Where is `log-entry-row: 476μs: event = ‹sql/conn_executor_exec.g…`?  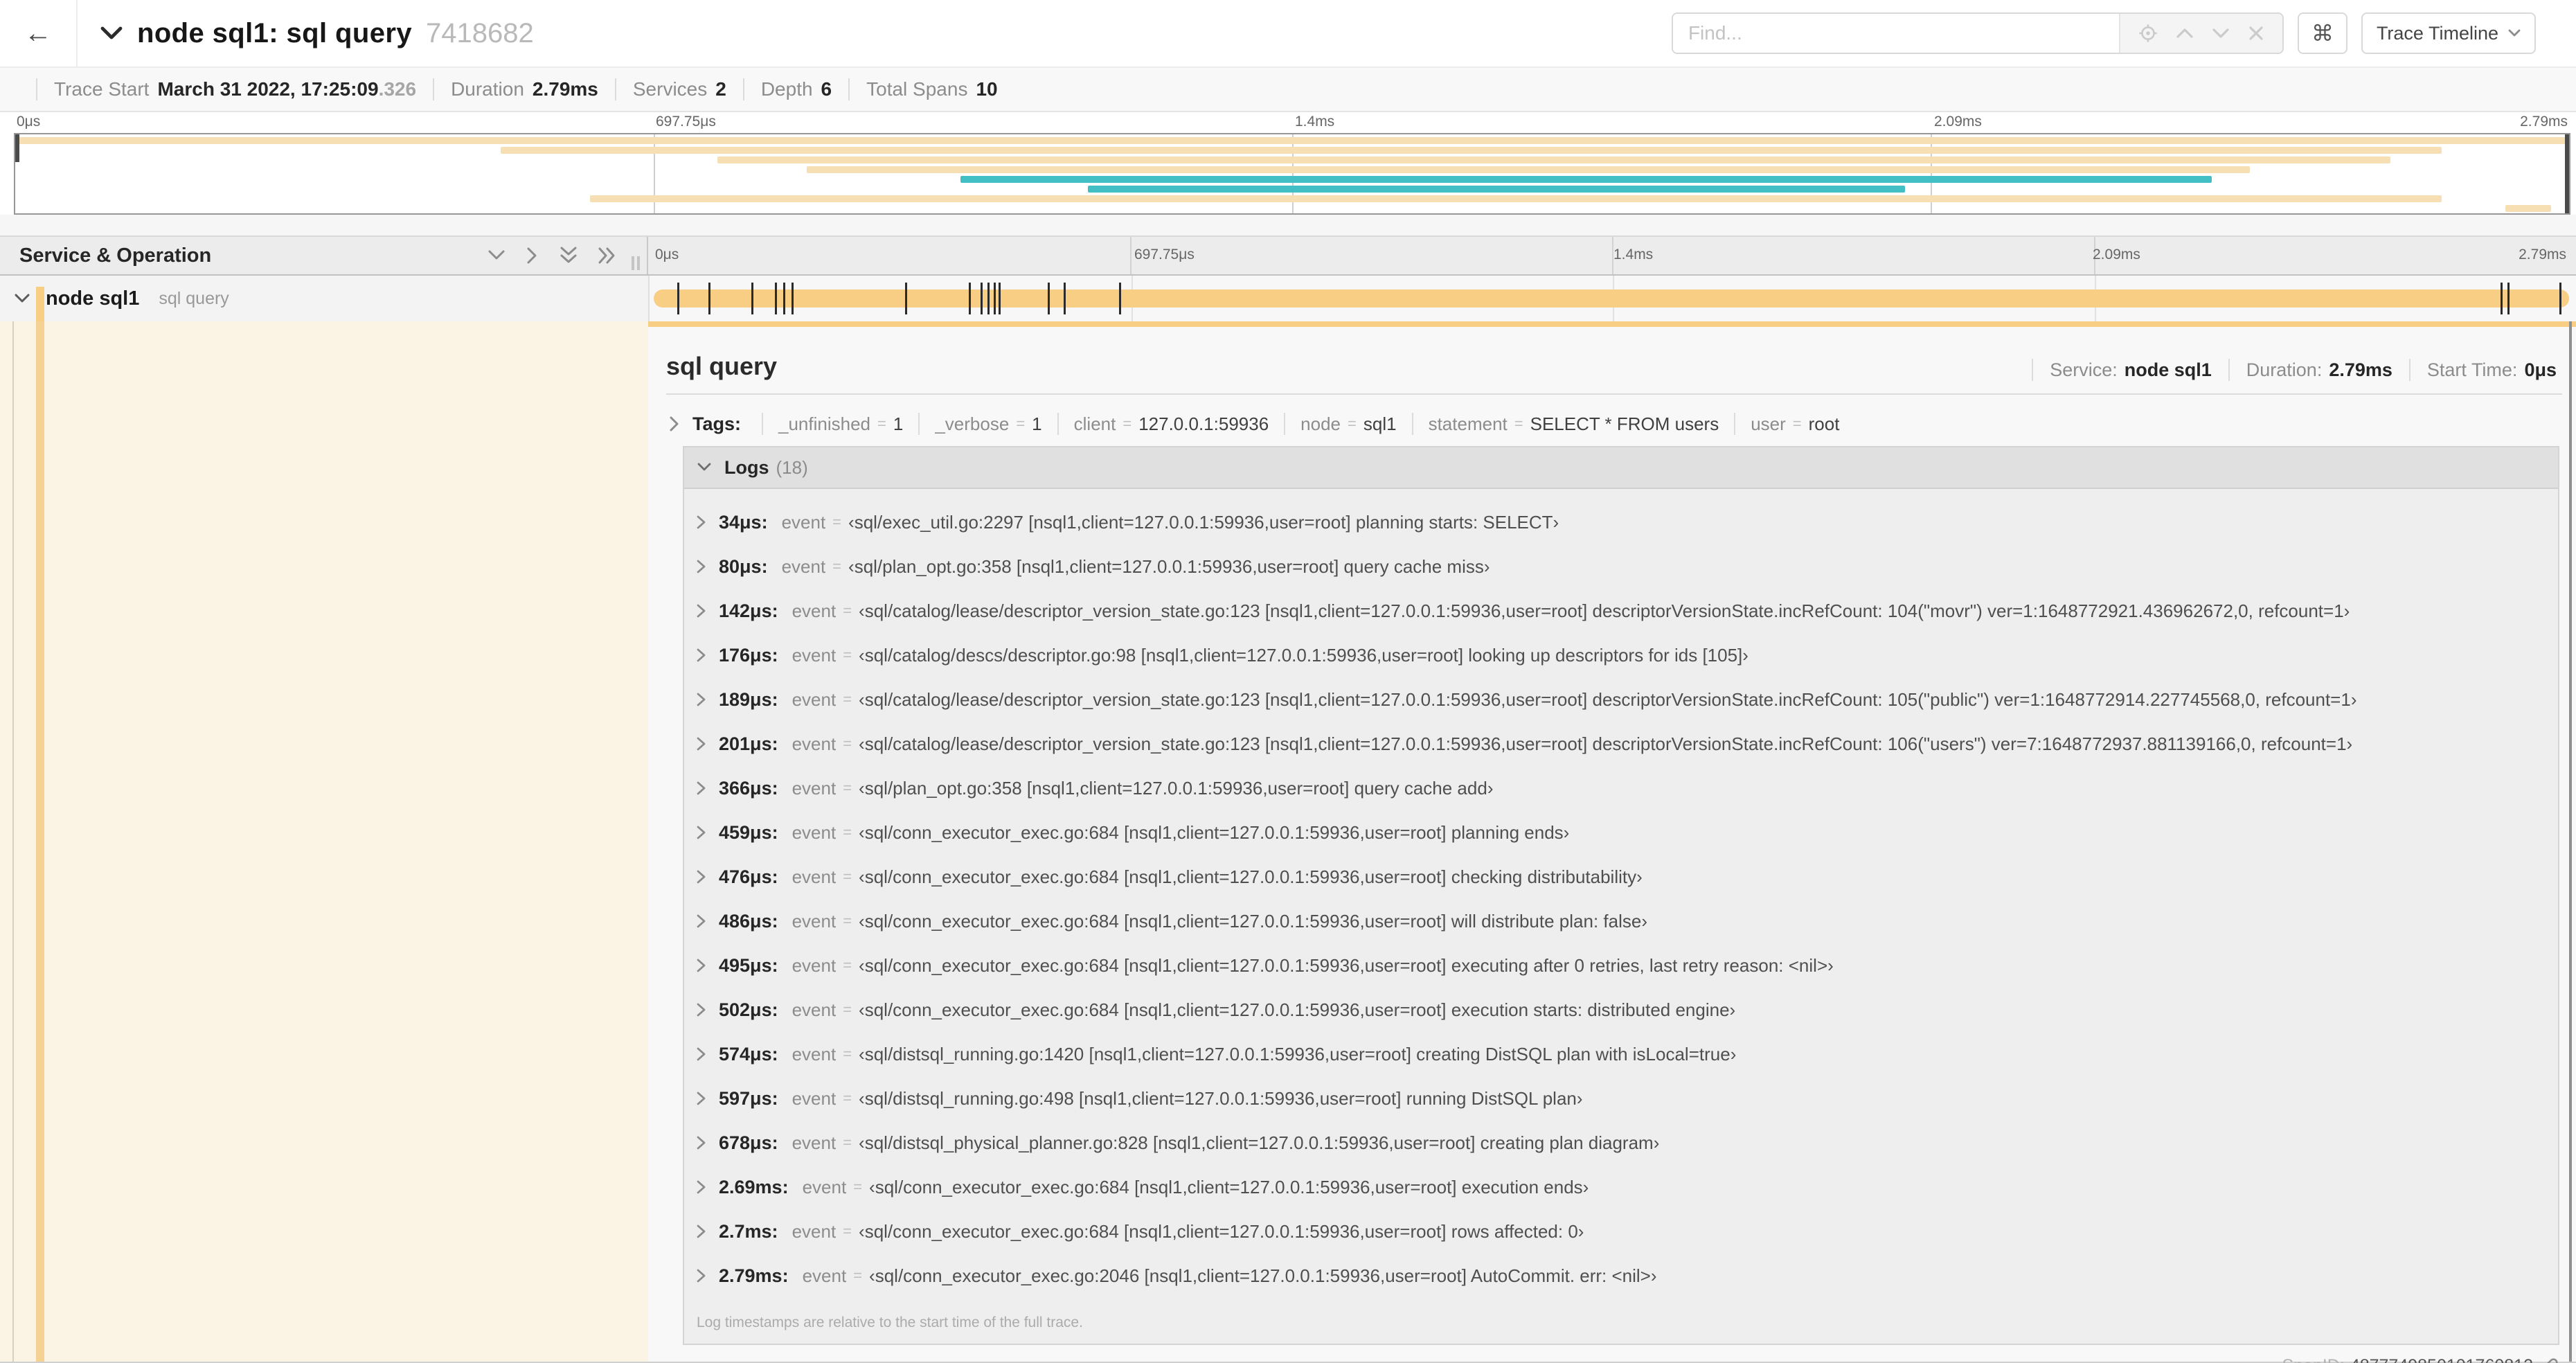 log-entry-row: 476μs: event = ‹sql/conn_executor_exec.g… is located at coordinates (1621, 877).